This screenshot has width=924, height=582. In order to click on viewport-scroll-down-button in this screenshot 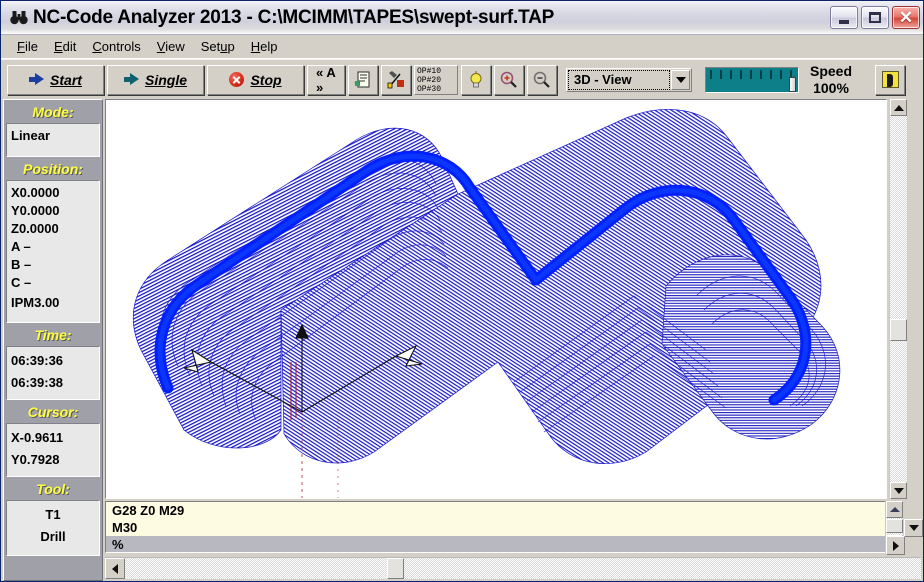, I will do `click(898, 490)`.